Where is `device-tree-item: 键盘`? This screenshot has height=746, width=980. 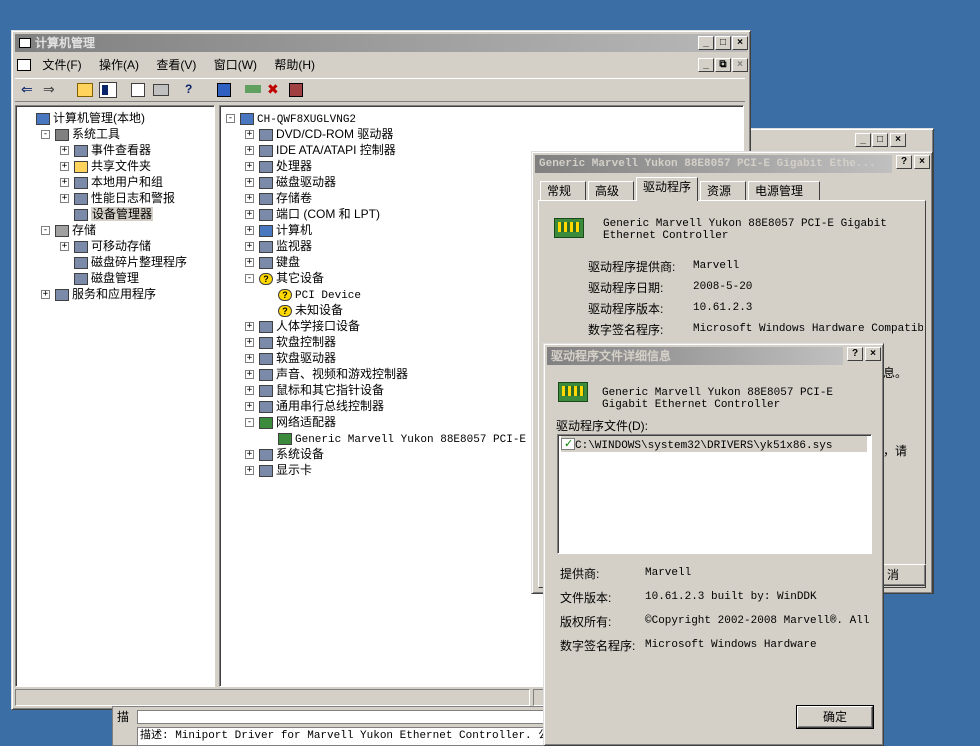
device-tree-item: 键盘 is located at coordinates (279, 262).